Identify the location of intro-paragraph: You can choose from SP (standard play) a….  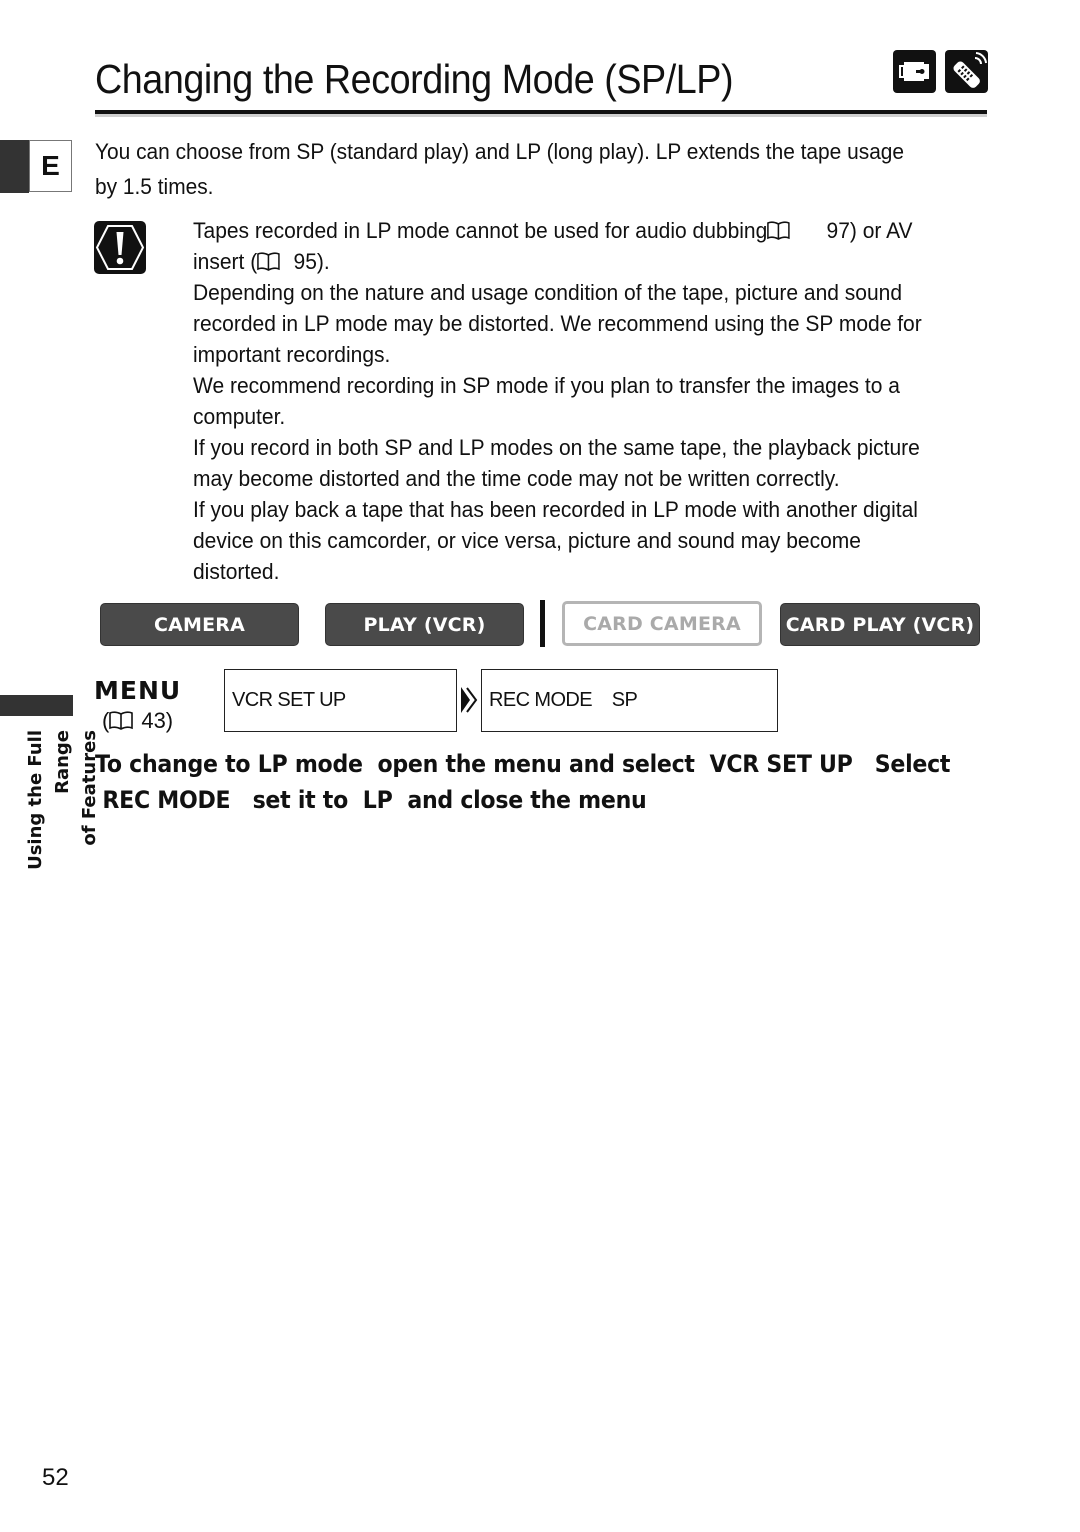
(500, 169).